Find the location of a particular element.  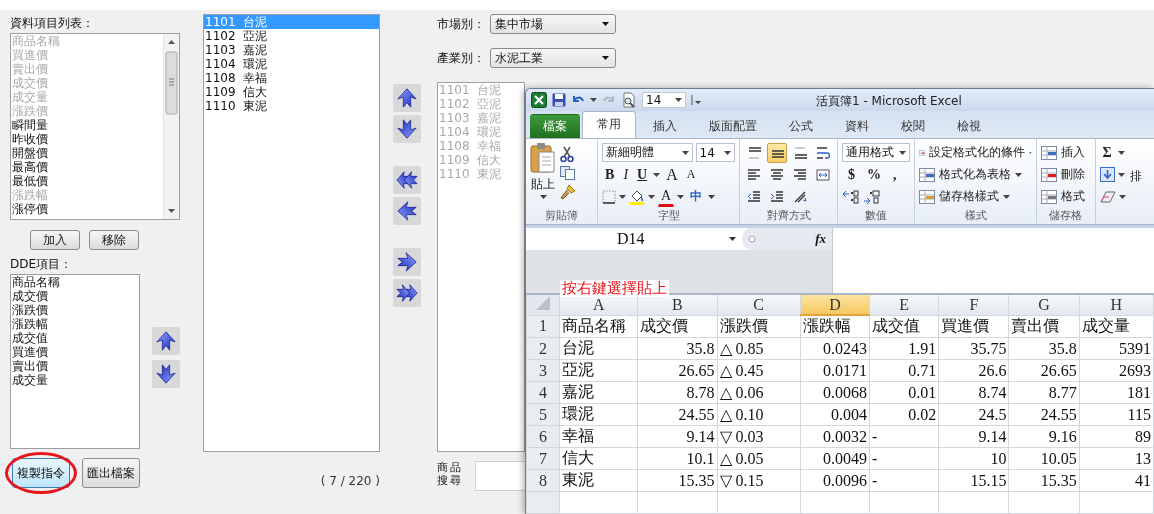

increase-decimal-icon is located at coordinates (851, 196).